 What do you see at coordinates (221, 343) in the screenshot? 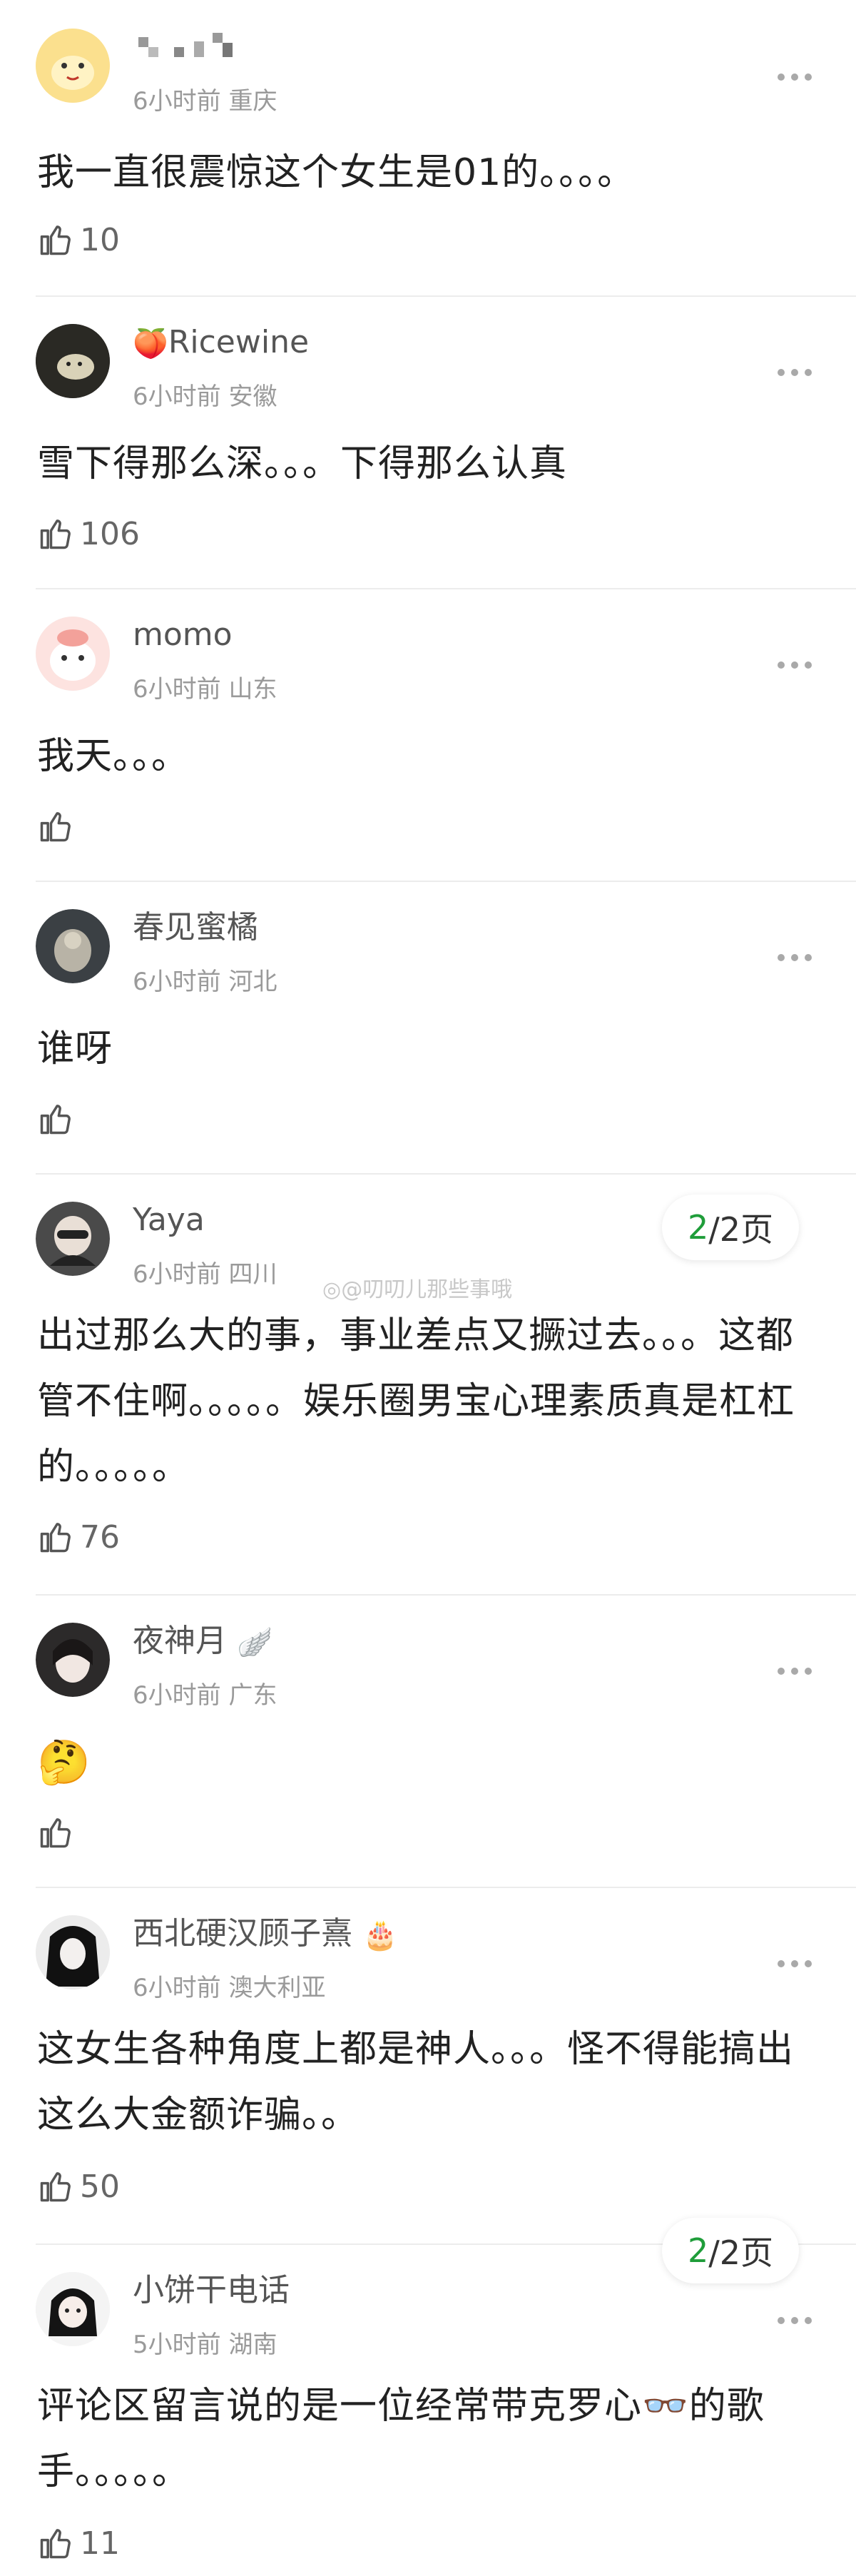
I see `username: 🍑Ricewine` at bounding box center [221, 343].